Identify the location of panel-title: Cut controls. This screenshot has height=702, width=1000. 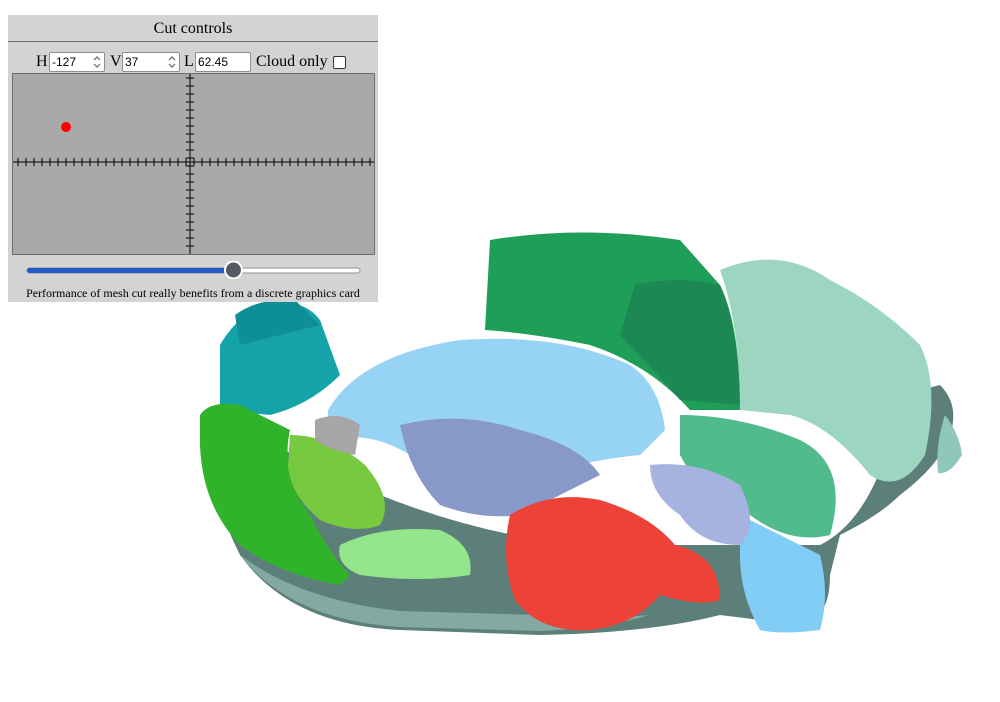
(193, 28).